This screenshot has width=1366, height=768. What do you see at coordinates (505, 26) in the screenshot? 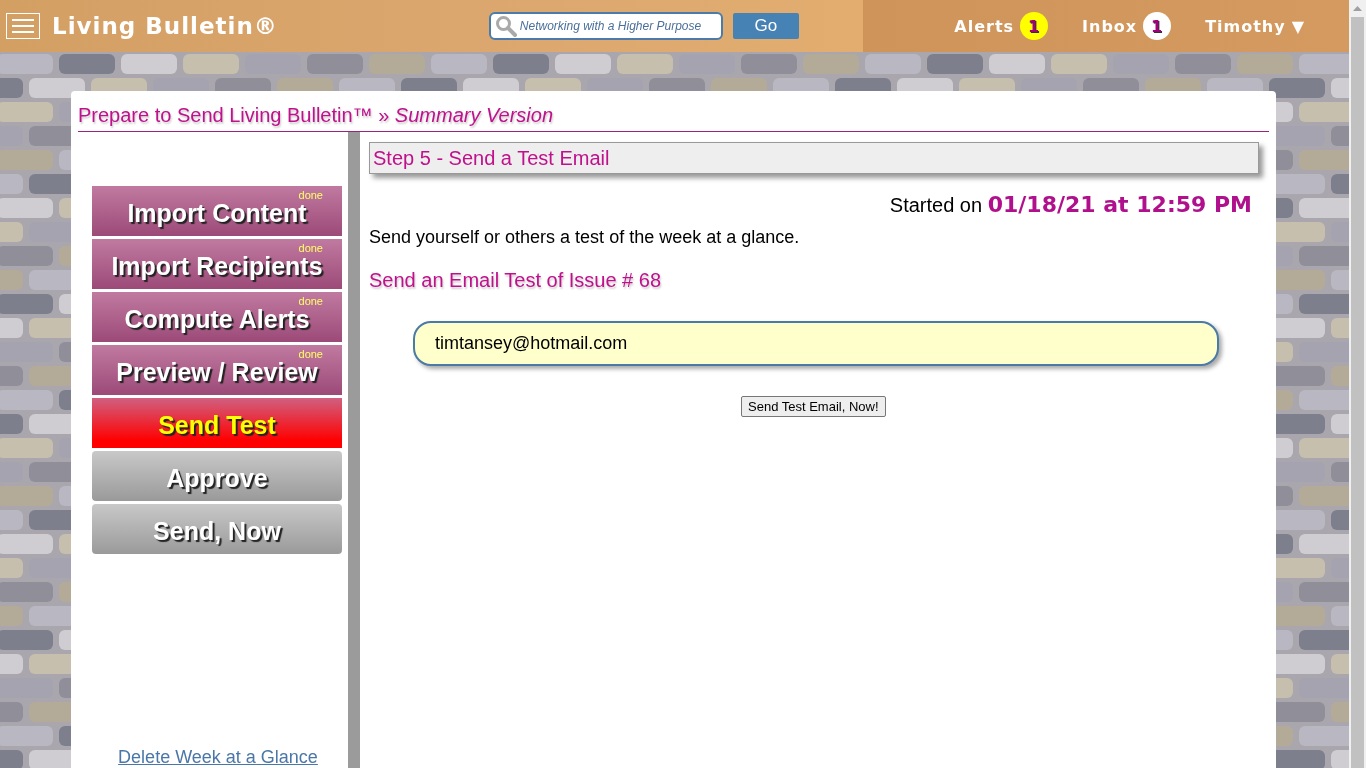
I see `search-icon` at bounding box center [505, 26].